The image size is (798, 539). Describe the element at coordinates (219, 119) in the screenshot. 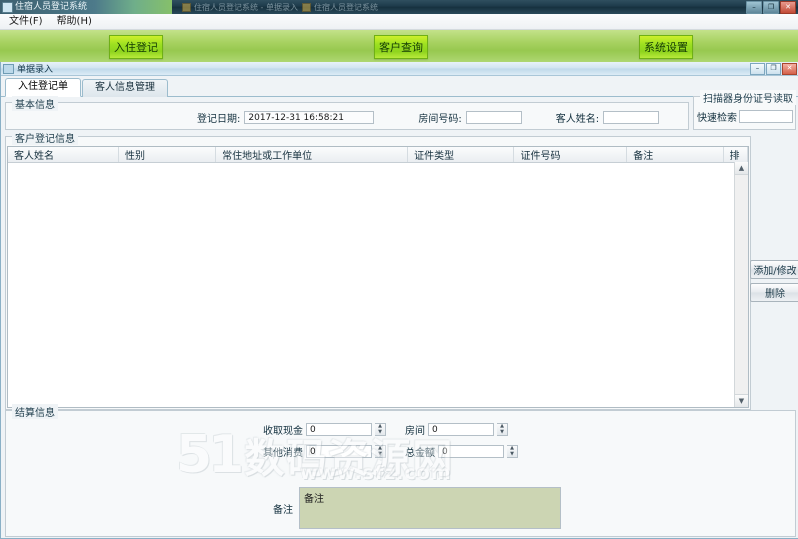

I see `registration-date-label: 登记日期:` at that location.